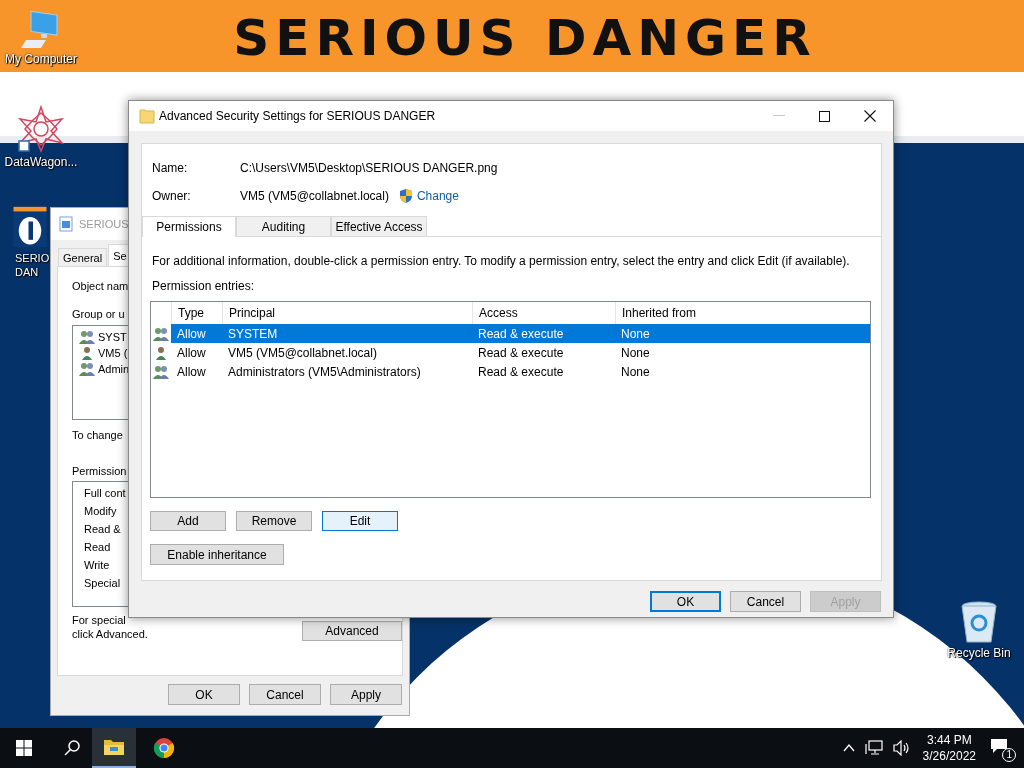 The height and width of the screenshot is (768, 1024). Describe the element at coordinates (189, 226) in the screenshot. I see `tab: Permissions` at that location.